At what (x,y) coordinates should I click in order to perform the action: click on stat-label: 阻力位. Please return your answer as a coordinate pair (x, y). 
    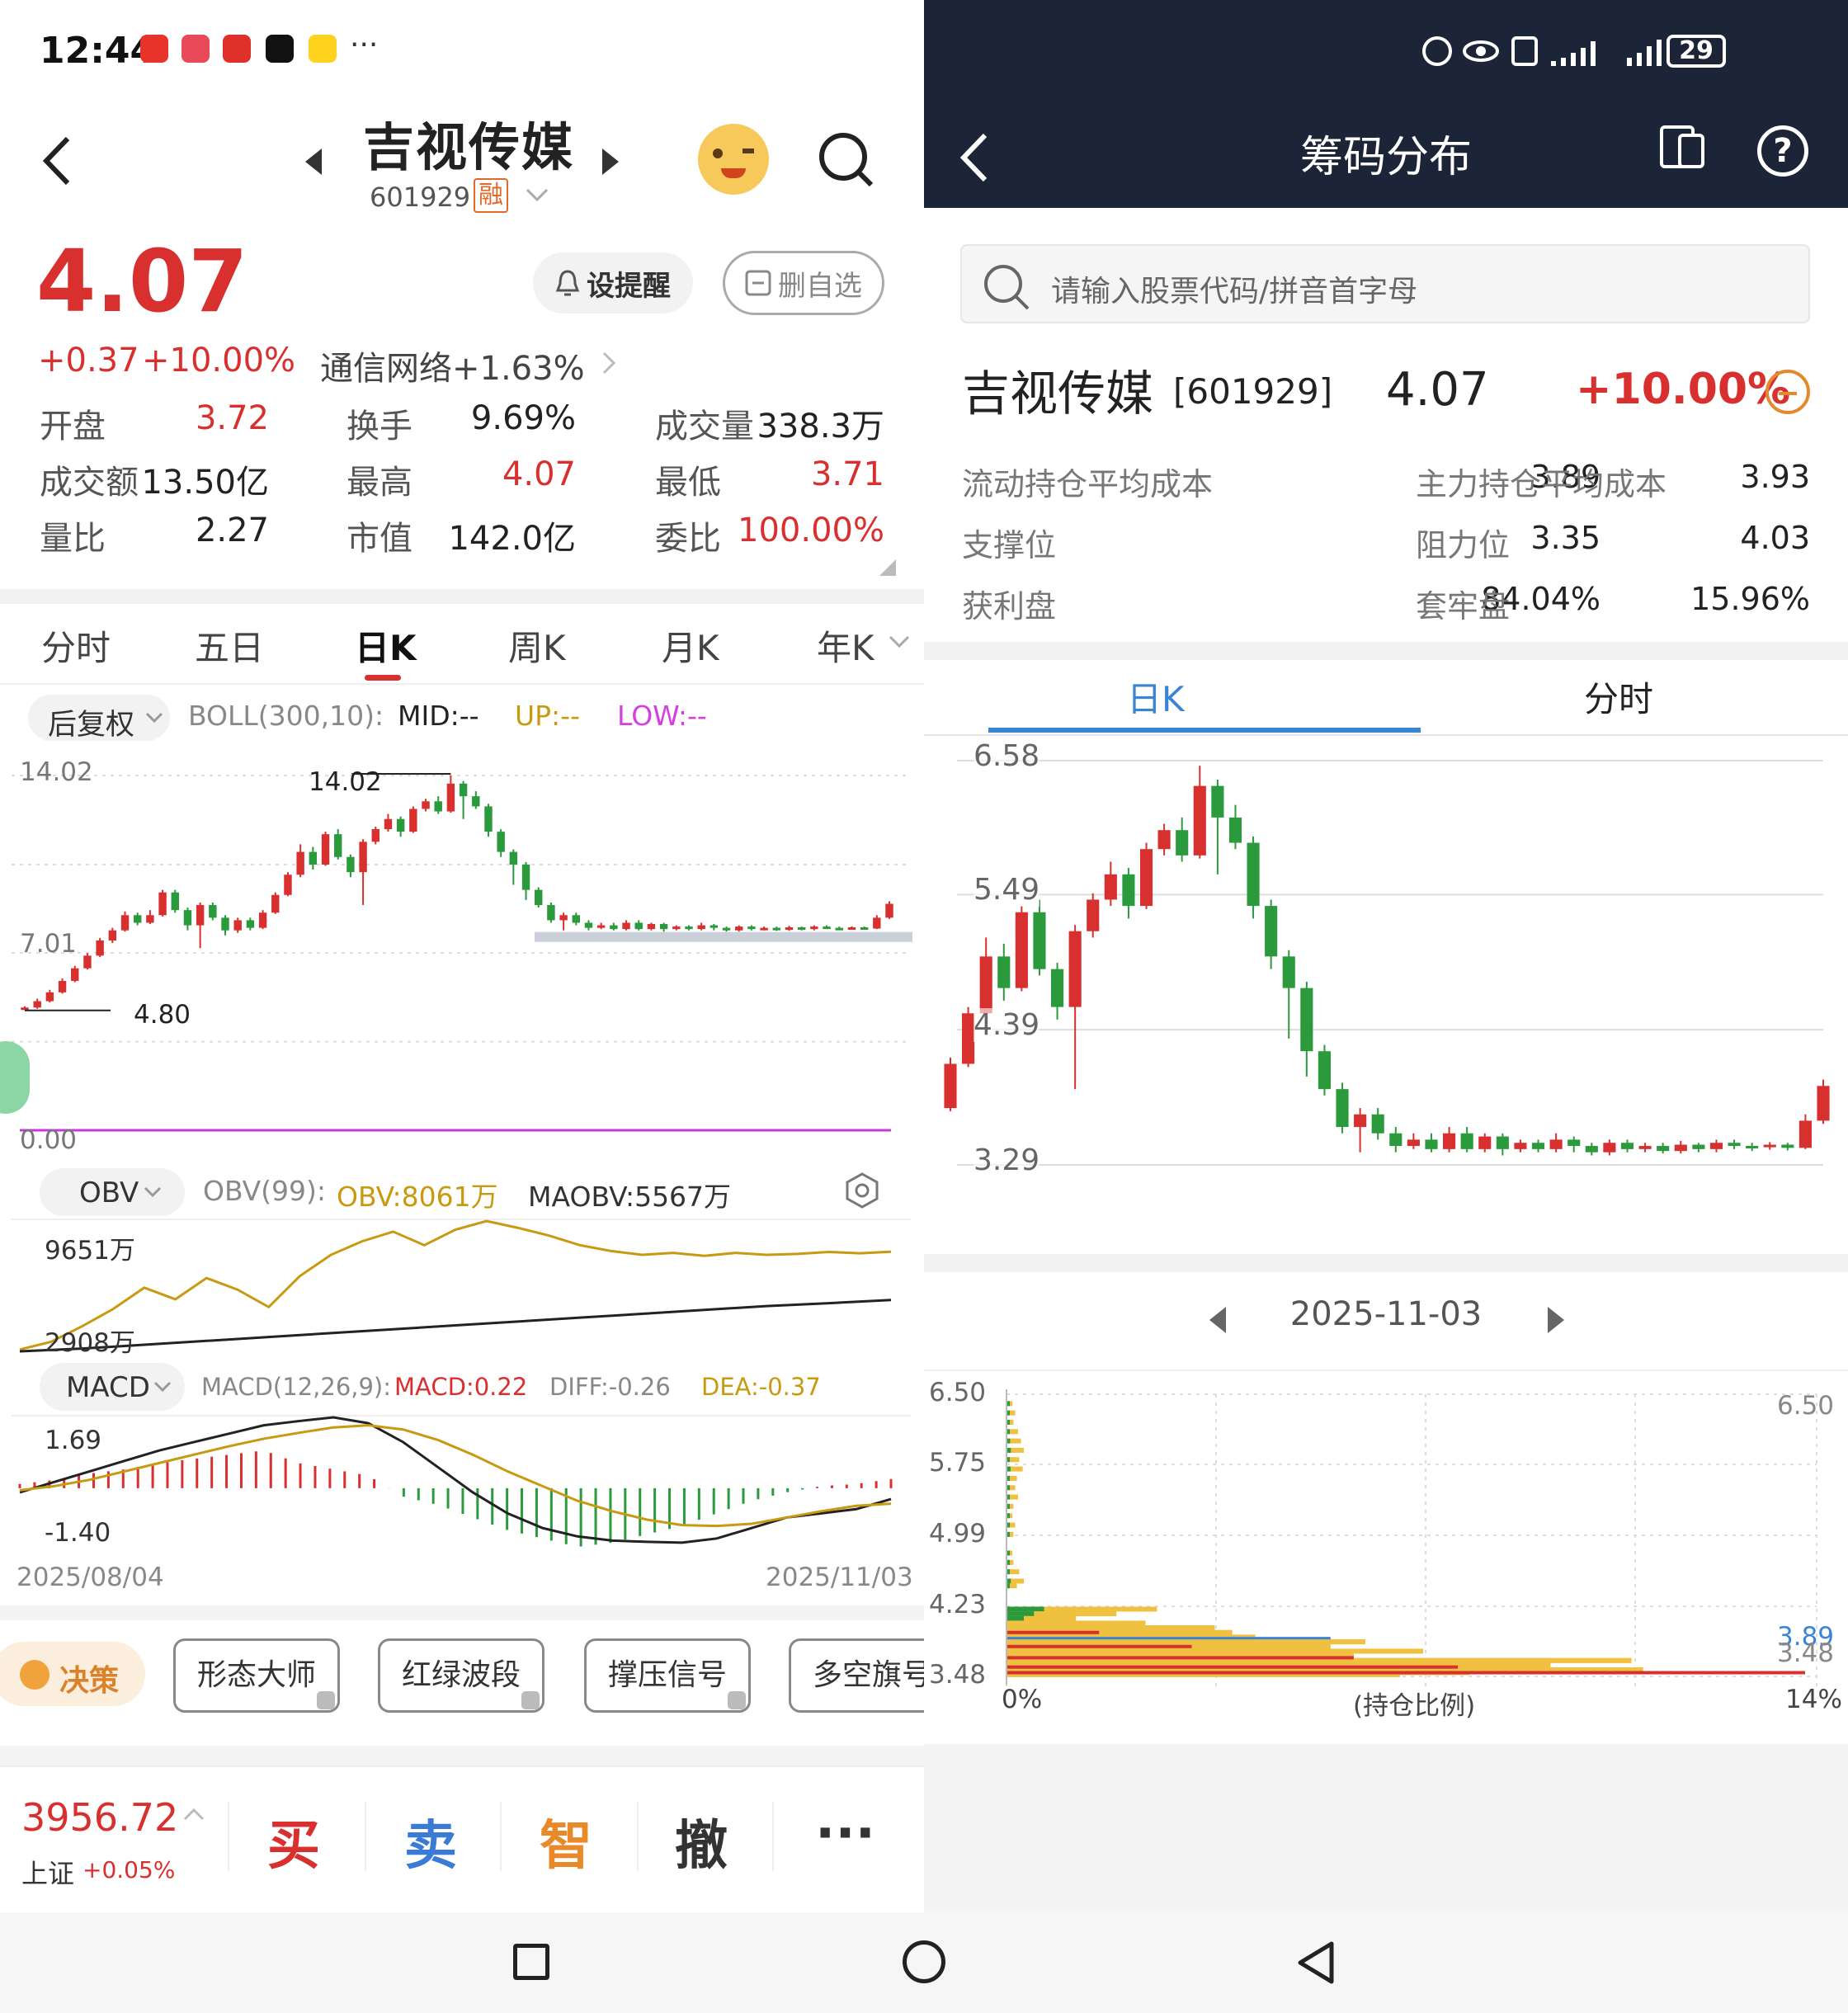
    Looking at the image, I should click on (1463, 545).